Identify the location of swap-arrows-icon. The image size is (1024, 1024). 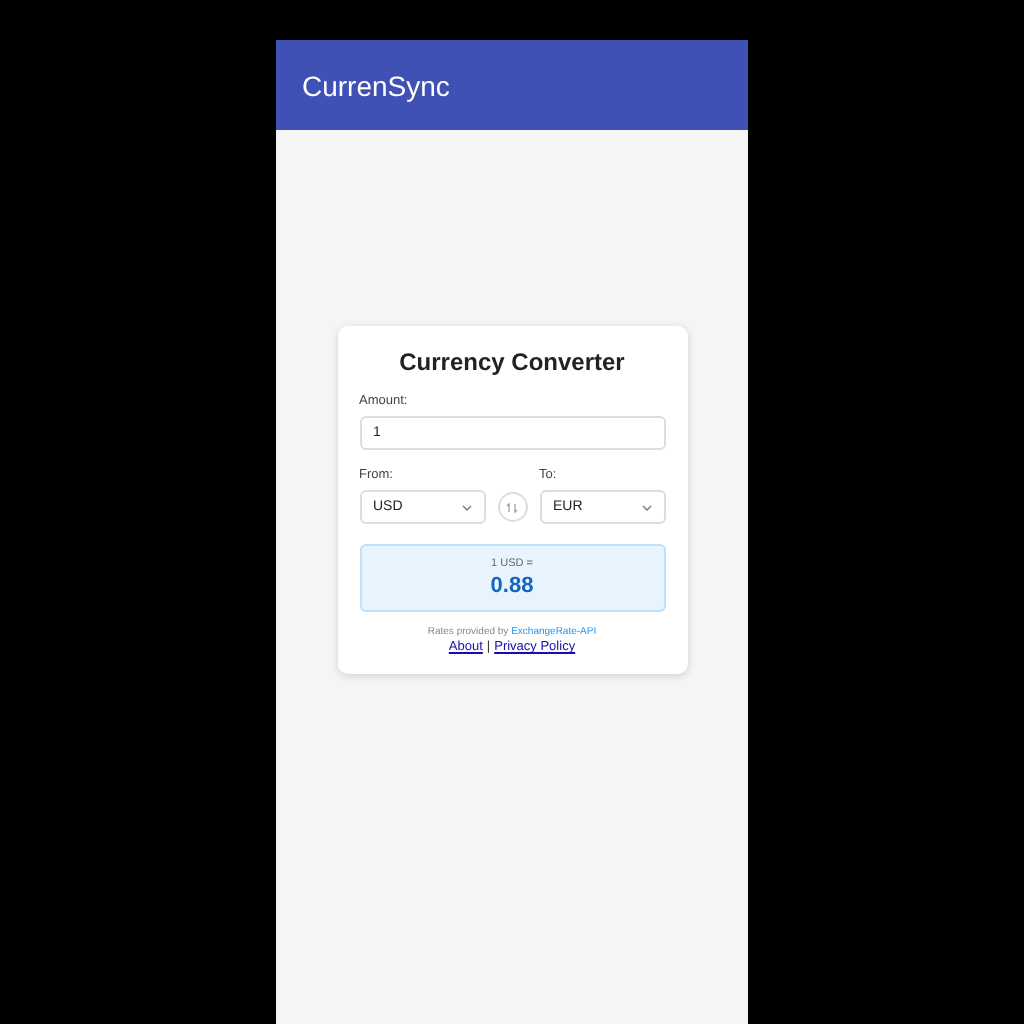
(512, 507).